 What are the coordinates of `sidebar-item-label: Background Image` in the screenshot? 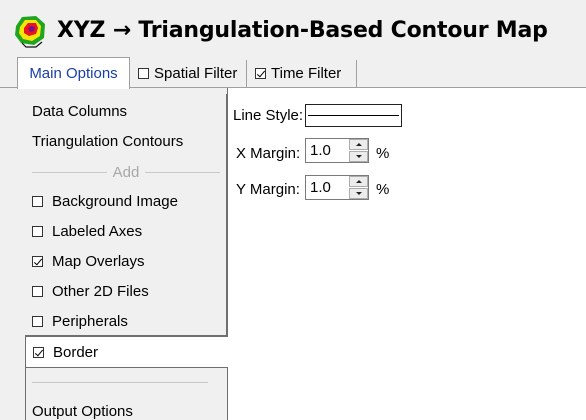 It's located at (115, 201).